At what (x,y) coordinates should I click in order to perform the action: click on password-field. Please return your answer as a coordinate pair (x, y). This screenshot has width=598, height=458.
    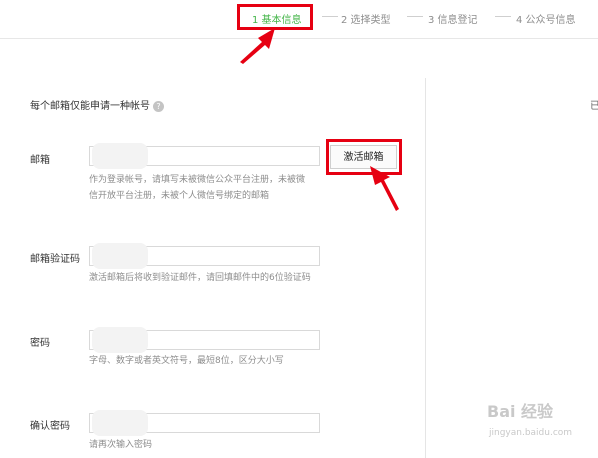
    Looking at the image, I should click on (204, 340).